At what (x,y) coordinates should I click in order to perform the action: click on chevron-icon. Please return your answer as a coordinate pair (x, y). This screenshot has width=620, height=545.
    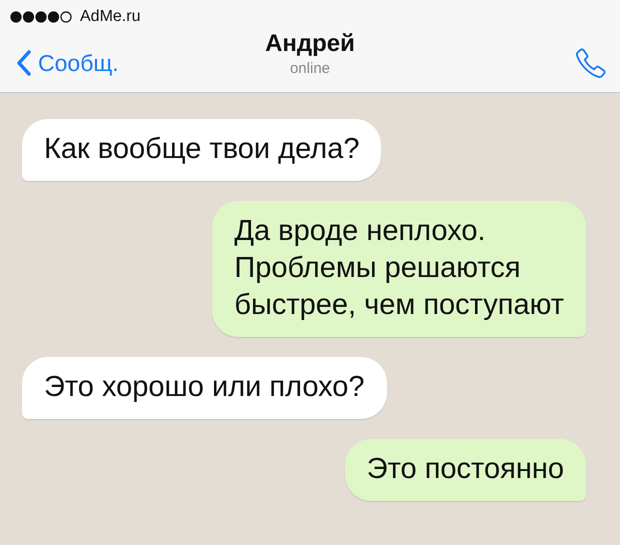
    Looking at the image, I should click on (24, 63).